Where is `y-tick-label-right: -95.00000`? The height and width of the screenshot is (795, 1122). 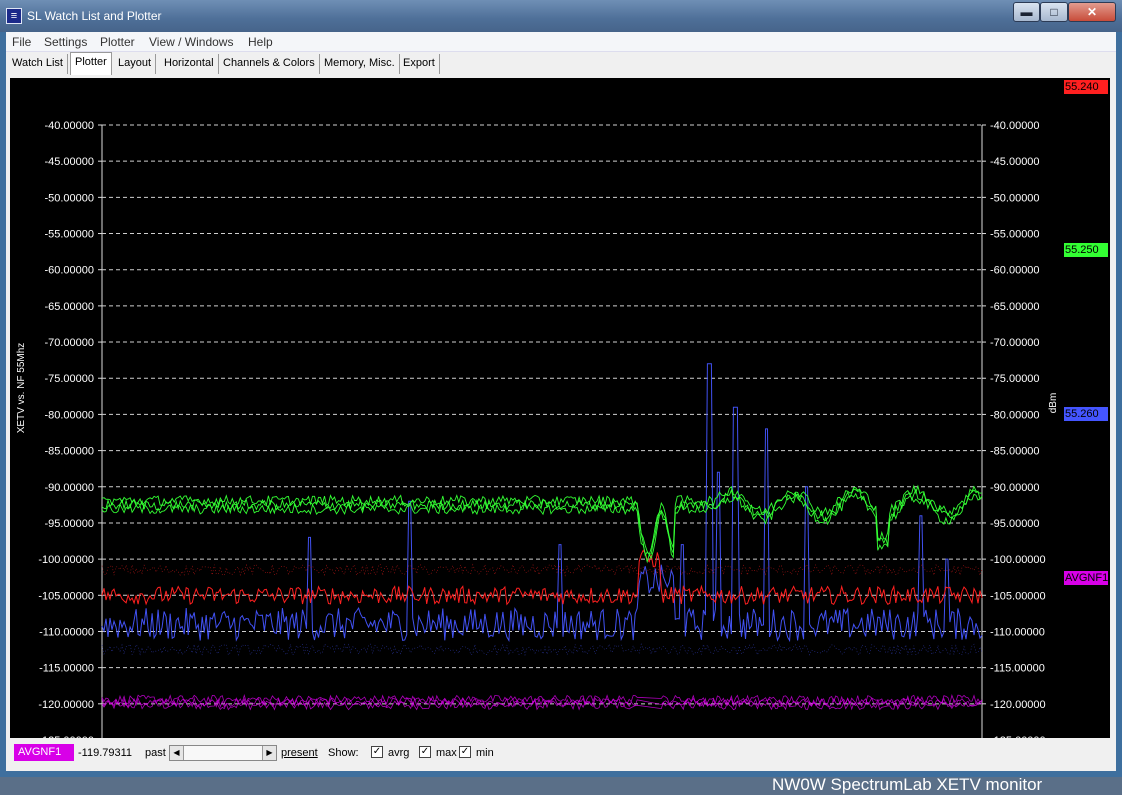 y-tick-label-right: -95.00000 is located at coordinates (1015, 524).